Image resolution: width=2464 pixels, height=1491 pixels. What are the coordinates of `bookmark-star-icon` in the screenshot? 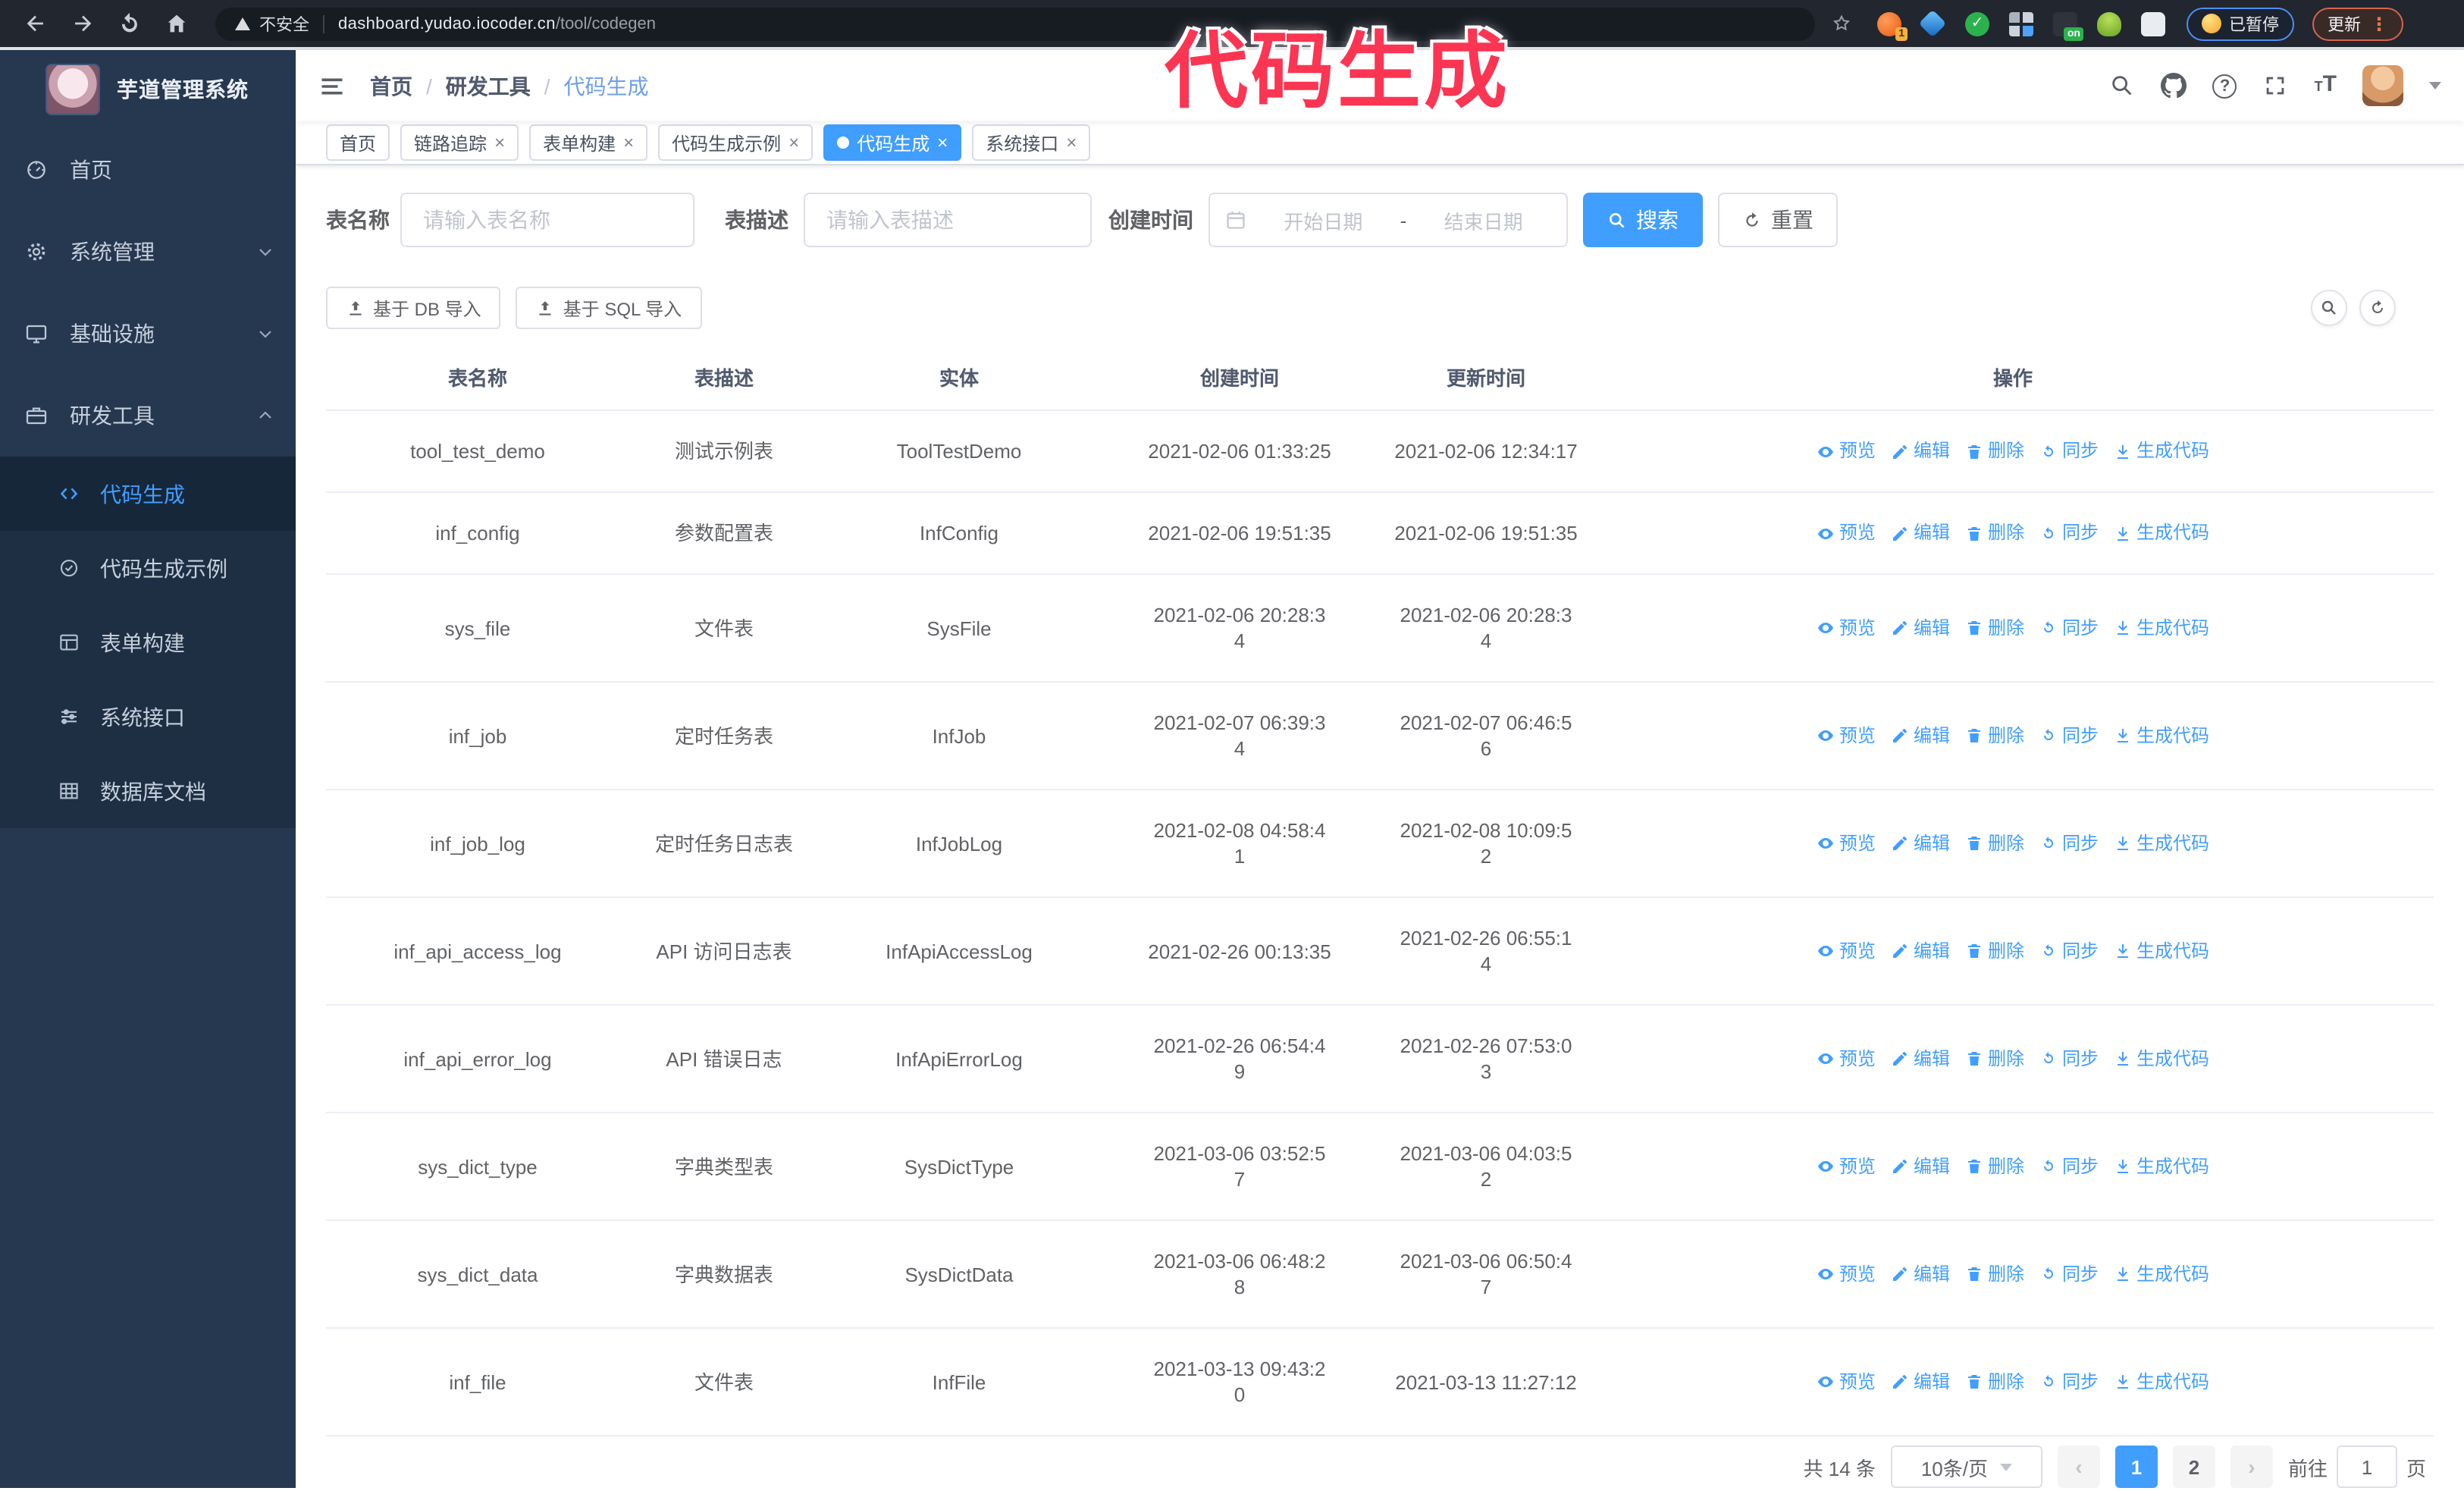 It's located at (1842, 23).